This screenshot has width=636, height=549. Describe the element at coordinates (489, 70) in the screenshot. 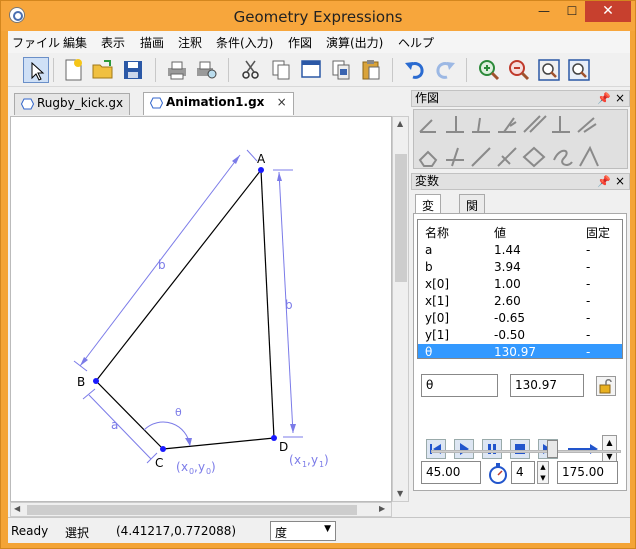

I see `zoom-in-icon` at that location.